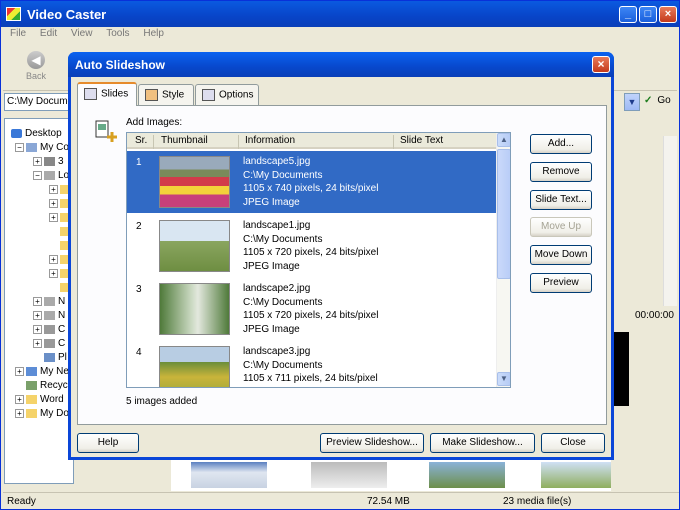  What do you see at coordinates (445, 142) in the screenshot?
I see `column-header-slide-text: Slide Text` at bounding box center [445, 142].